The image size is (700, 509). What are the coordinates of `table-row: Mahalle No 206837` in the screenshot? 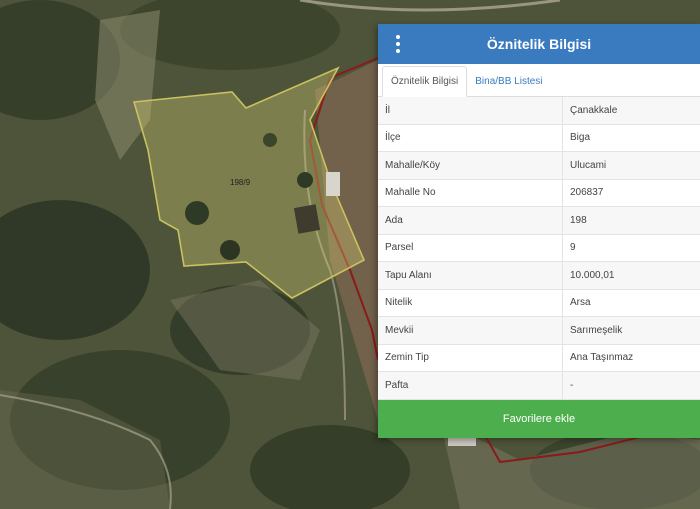 It's located at (539, 193).